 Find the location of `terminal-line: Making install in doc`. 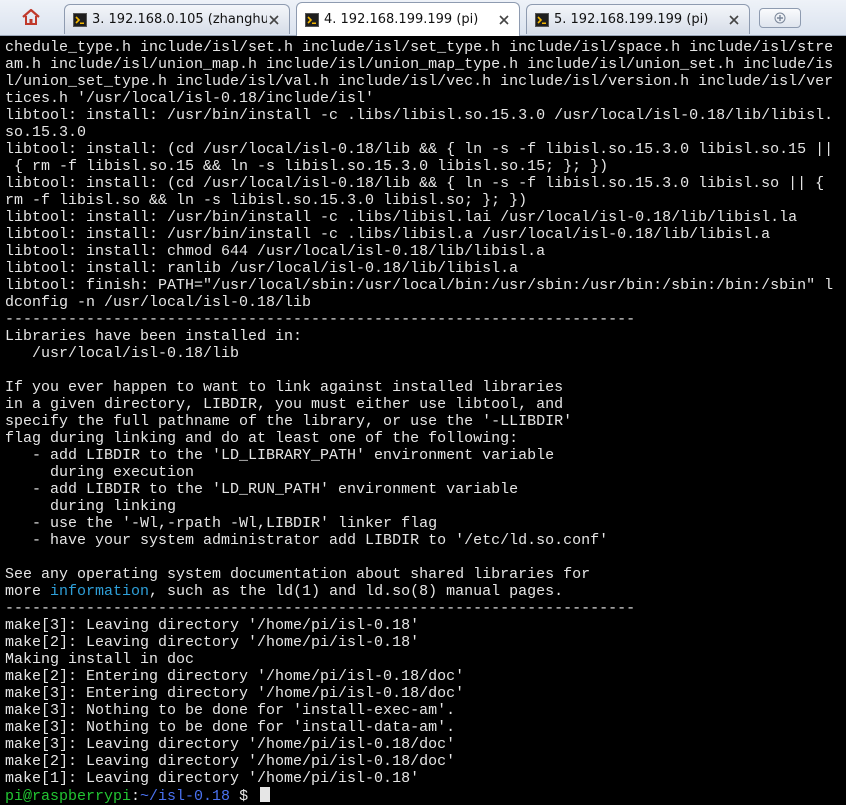

terminal-line: Making install in doc is located at coordinates (100, 659).